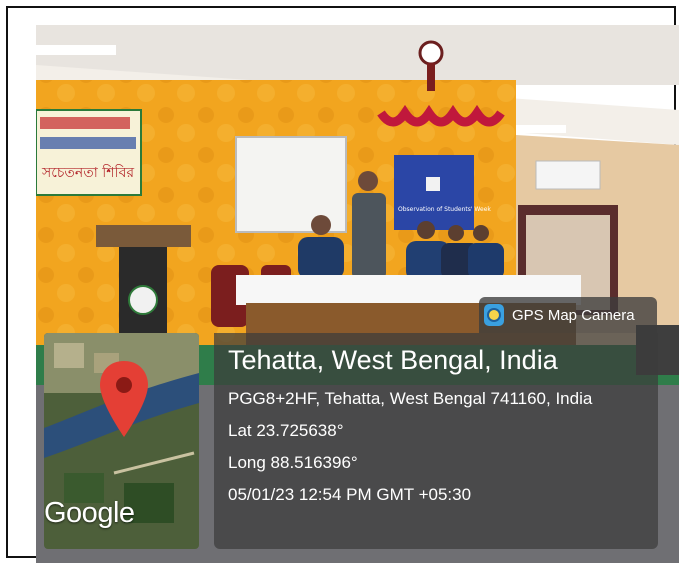  What do you see at coordinates (286, 430) in the screenshot?
I see `latitude-line: Lat 23.725638°` at bounding box center [286, 430].